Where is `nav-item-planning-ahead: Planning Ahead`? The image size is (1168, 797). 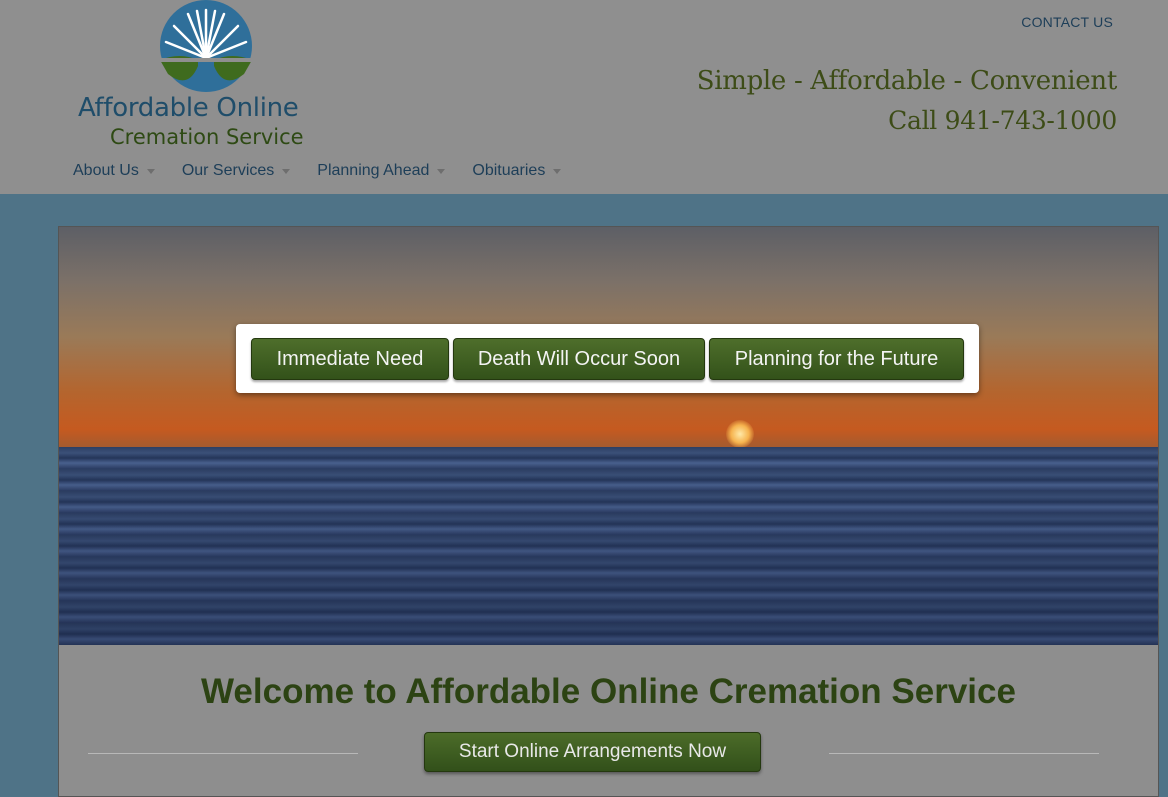 nav-item-planning-ahead: Planning Ahead is located at coordinates (381, 171).